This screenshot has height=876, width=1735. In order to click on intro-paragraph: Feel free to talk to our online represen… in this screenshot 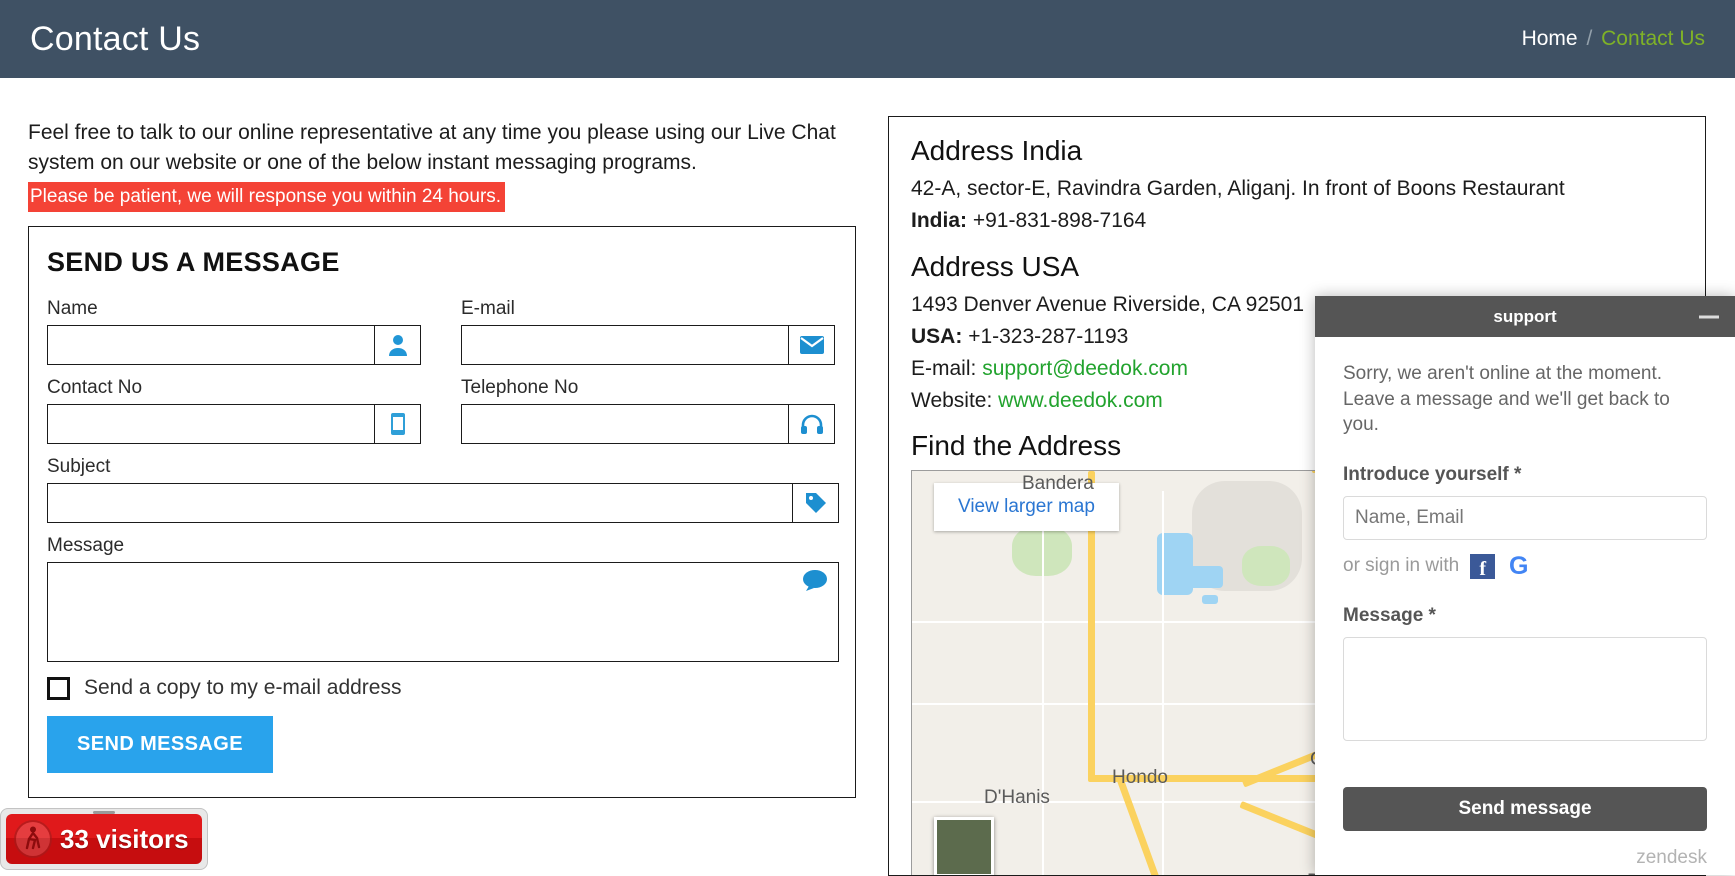, I will do `click(438, 148)`.